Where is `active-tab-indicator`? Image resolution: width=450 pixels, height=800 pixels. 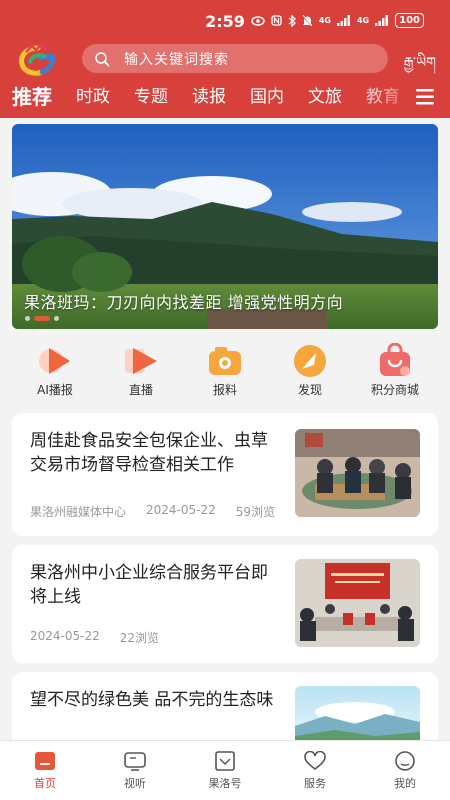 active-tab-indicator is located at coordinates (32, 113).